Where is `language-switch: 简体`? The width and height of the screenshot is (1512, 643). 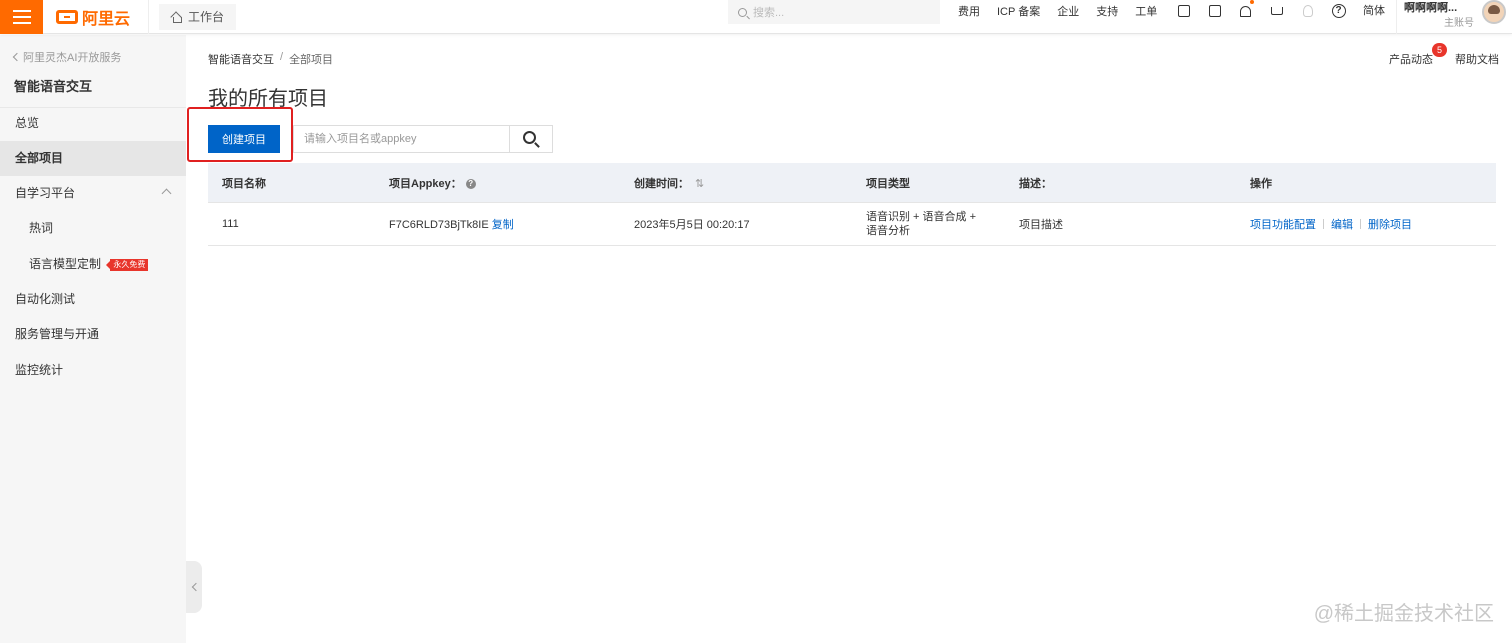
language-switch: 简体 is located at coordinates (1374, 11).